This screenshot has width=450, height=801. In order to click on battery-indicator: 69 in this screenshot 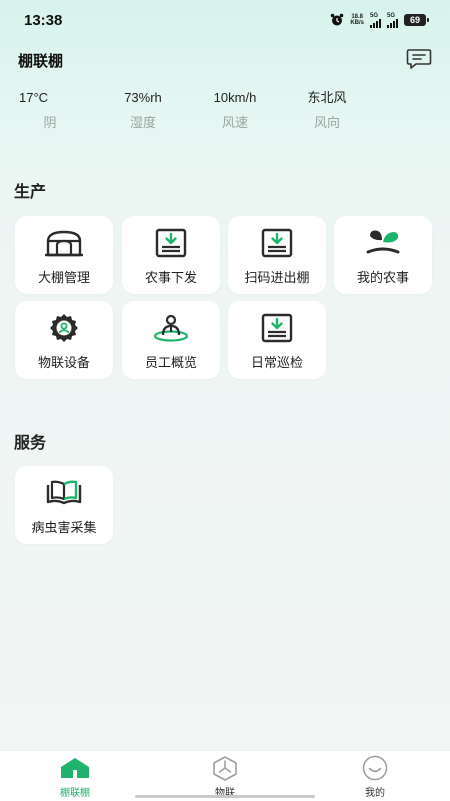, I will do `click(416, 20)`.